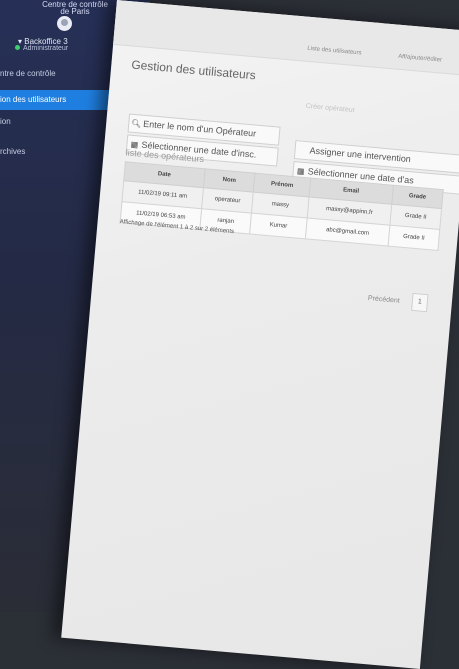 The height and width of the screenshot is (669, 459). Describe the element at coordinates (46, 48) in the screenshot. I see `user-role-label: Administrateur` at that location.